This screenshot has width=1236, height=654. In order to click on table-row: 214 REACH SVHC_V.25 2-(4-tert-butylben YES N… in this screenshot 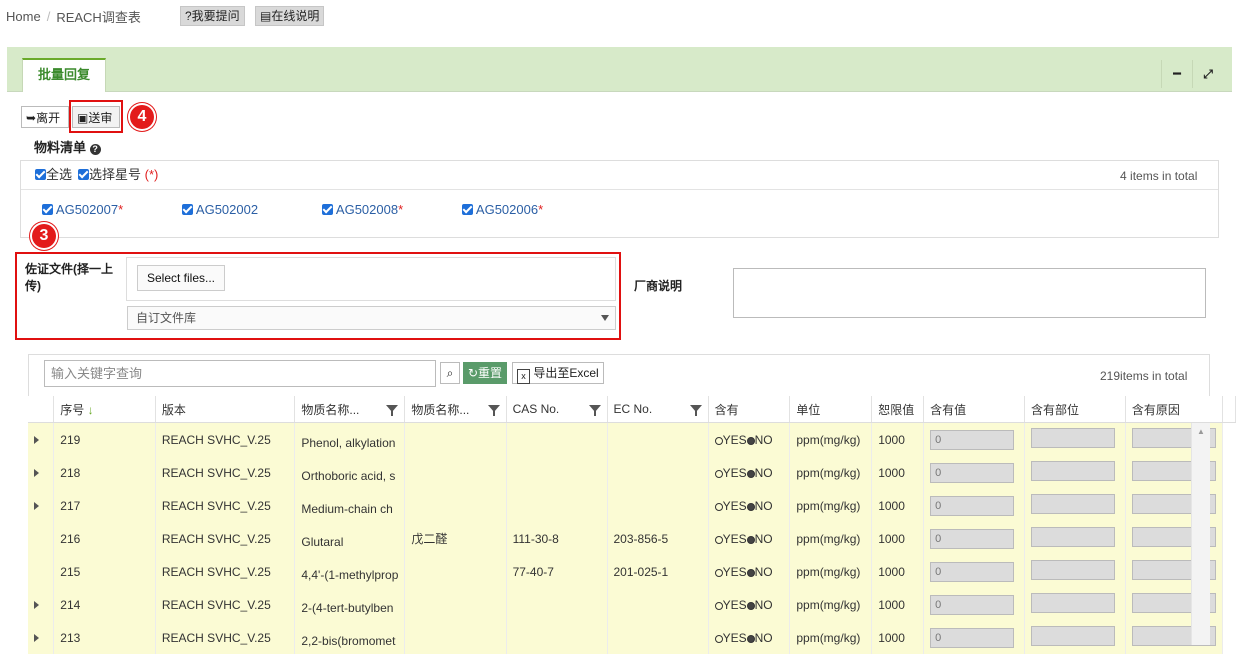, I will do `click(632, 604)`.